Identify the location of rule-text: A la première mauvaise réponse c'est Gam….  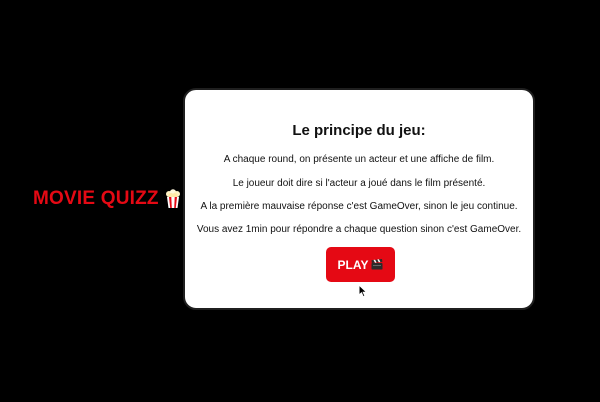
(359, 206).